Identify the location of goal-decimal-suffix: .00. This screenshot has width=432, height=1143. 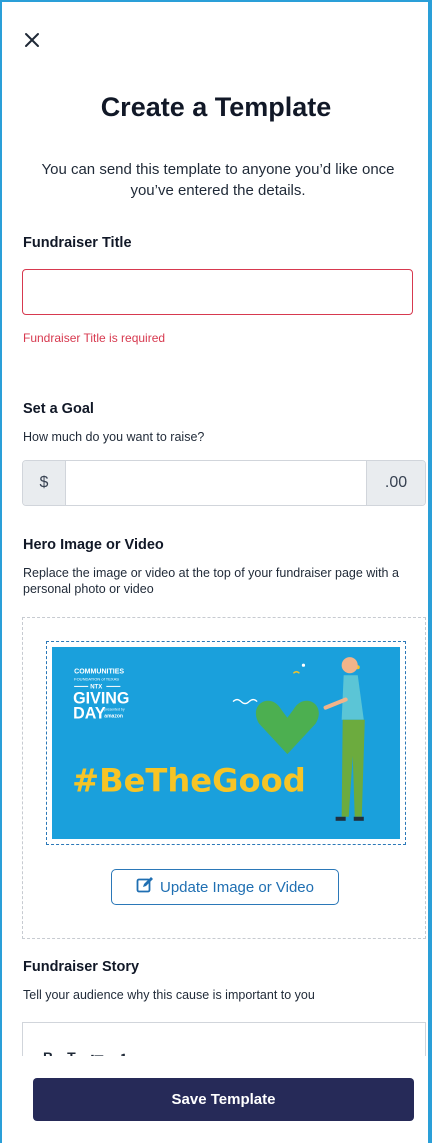
(395, 483).